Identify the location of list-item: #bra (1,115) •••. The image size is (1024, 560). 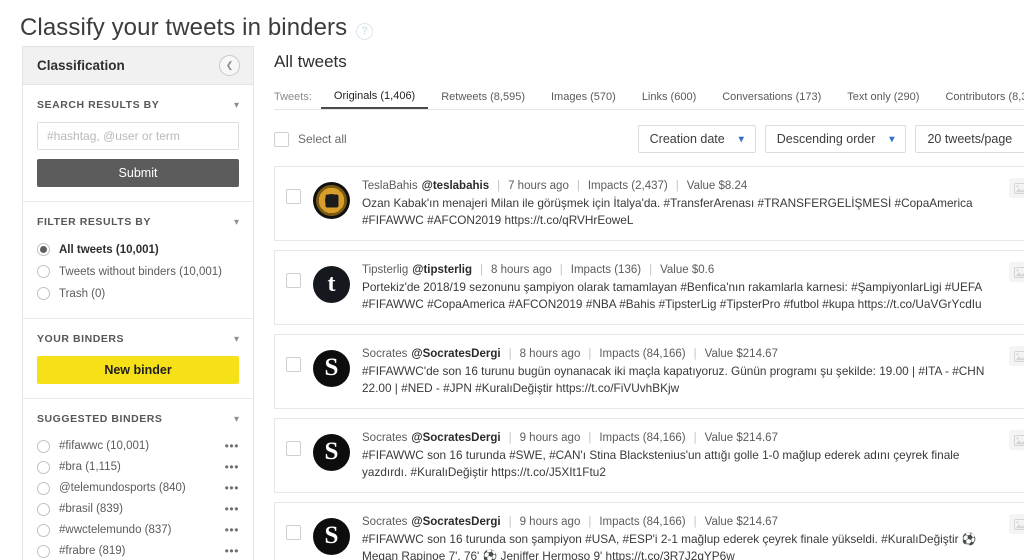
(138, 467).